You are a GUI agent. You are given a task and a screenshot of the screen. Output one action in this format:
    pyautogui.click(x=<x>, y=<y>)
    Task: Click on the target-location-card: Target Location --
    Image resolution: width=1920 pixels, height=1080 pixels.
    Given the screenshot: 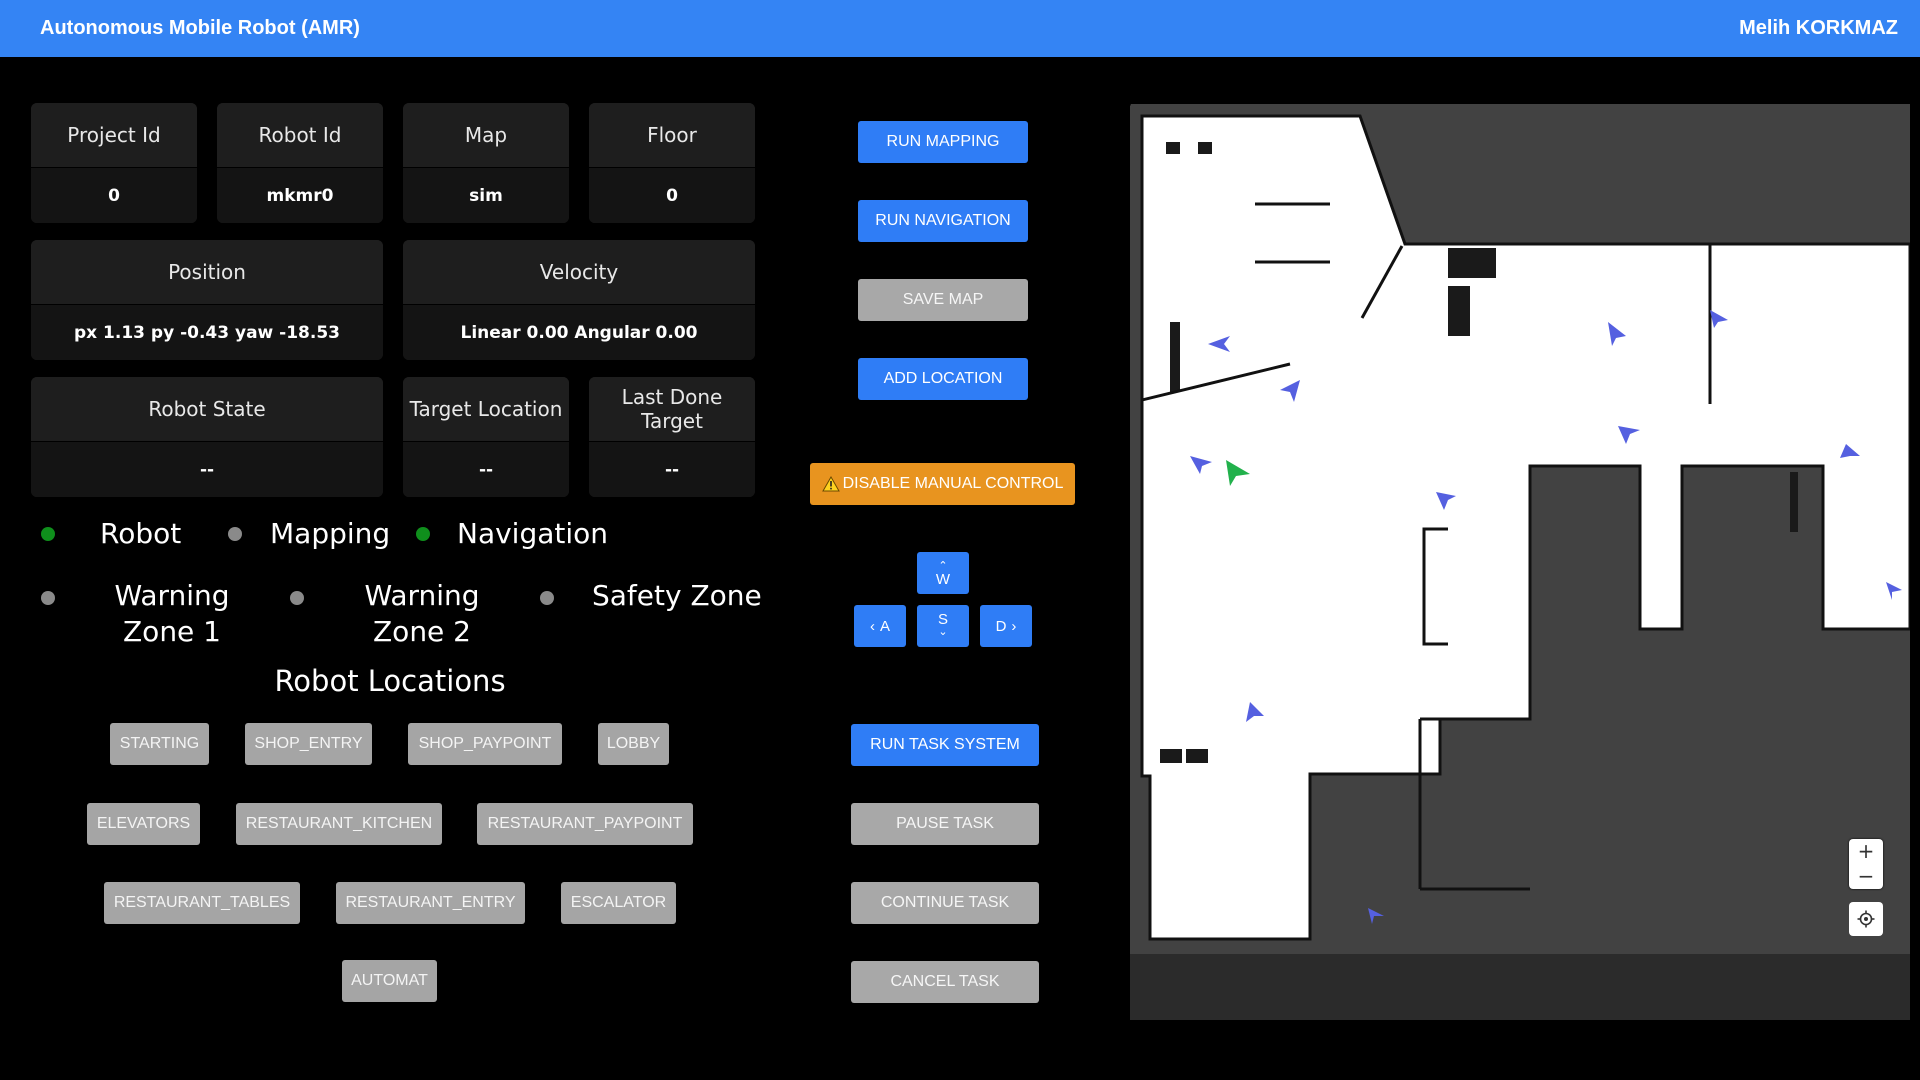 What is the action you would take?
    pyautogui.click(x=486, y=437)
    